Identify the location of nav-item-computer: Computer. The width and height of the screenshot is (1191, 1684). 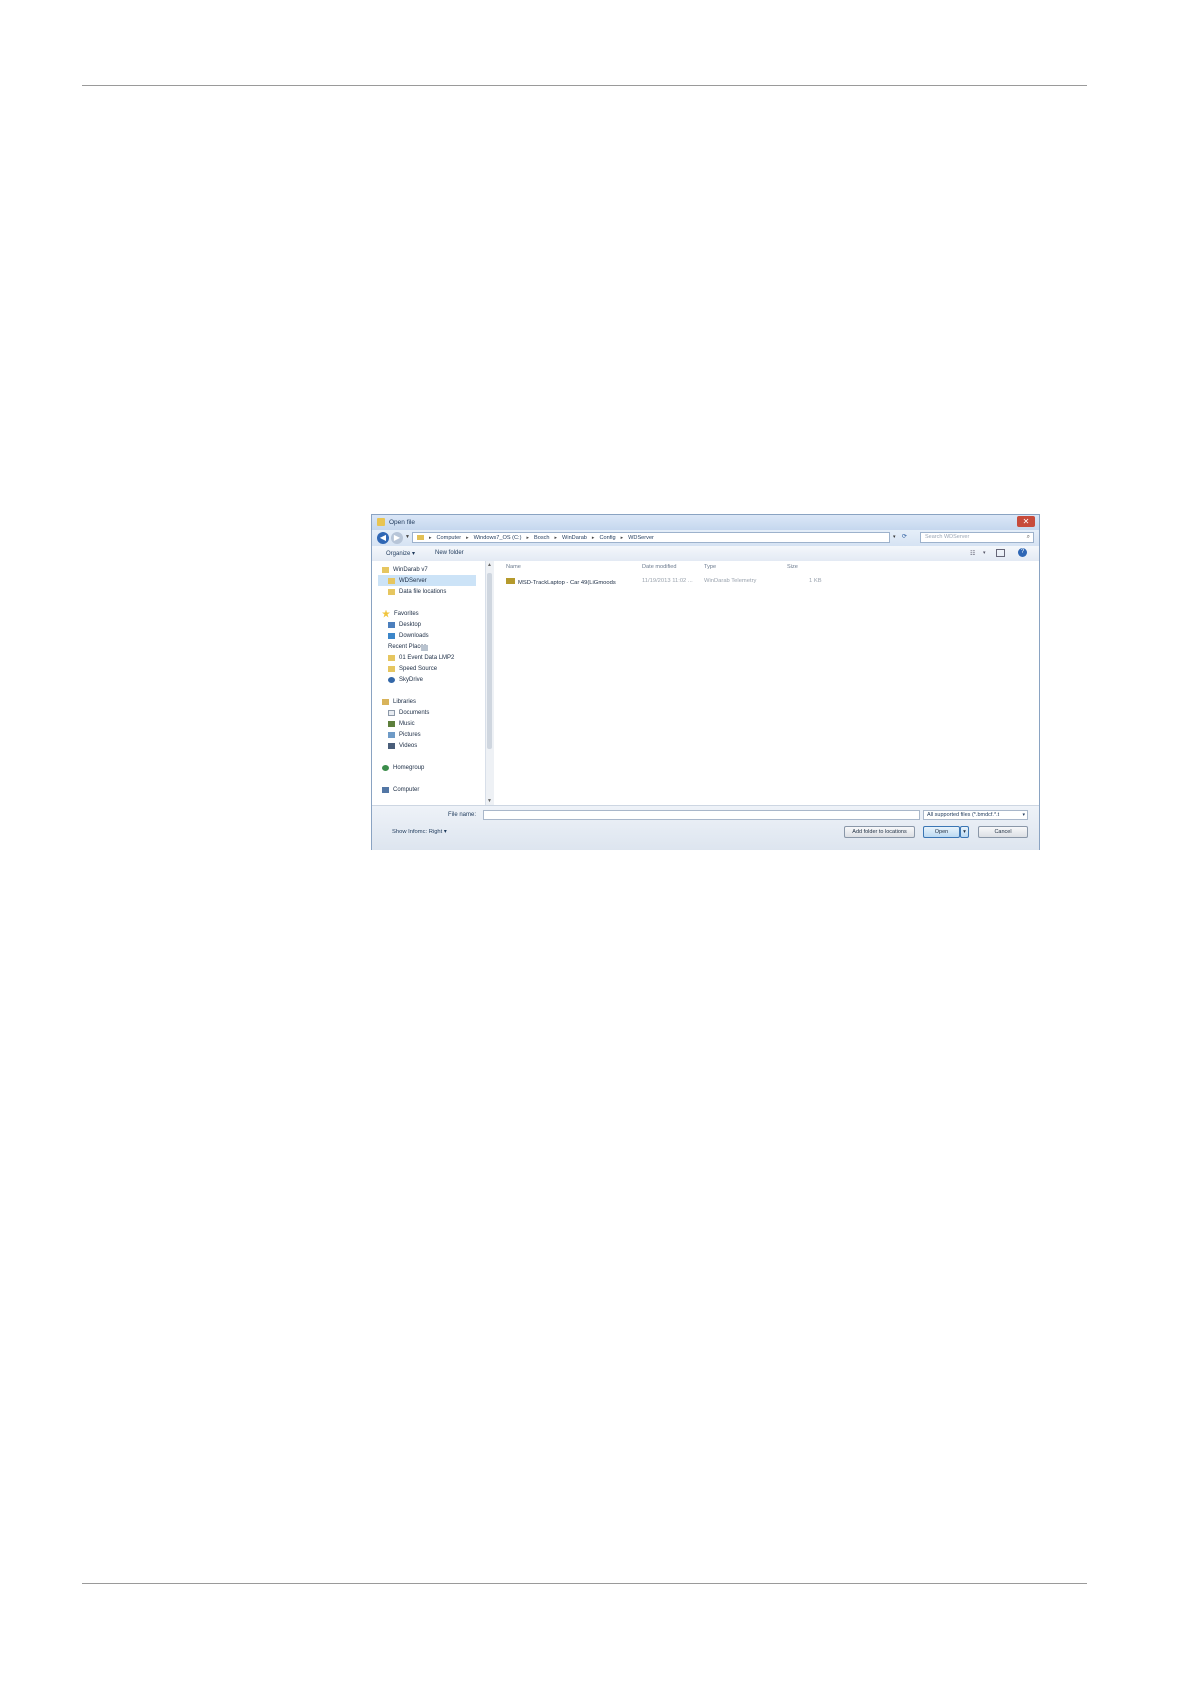
(400, 789).